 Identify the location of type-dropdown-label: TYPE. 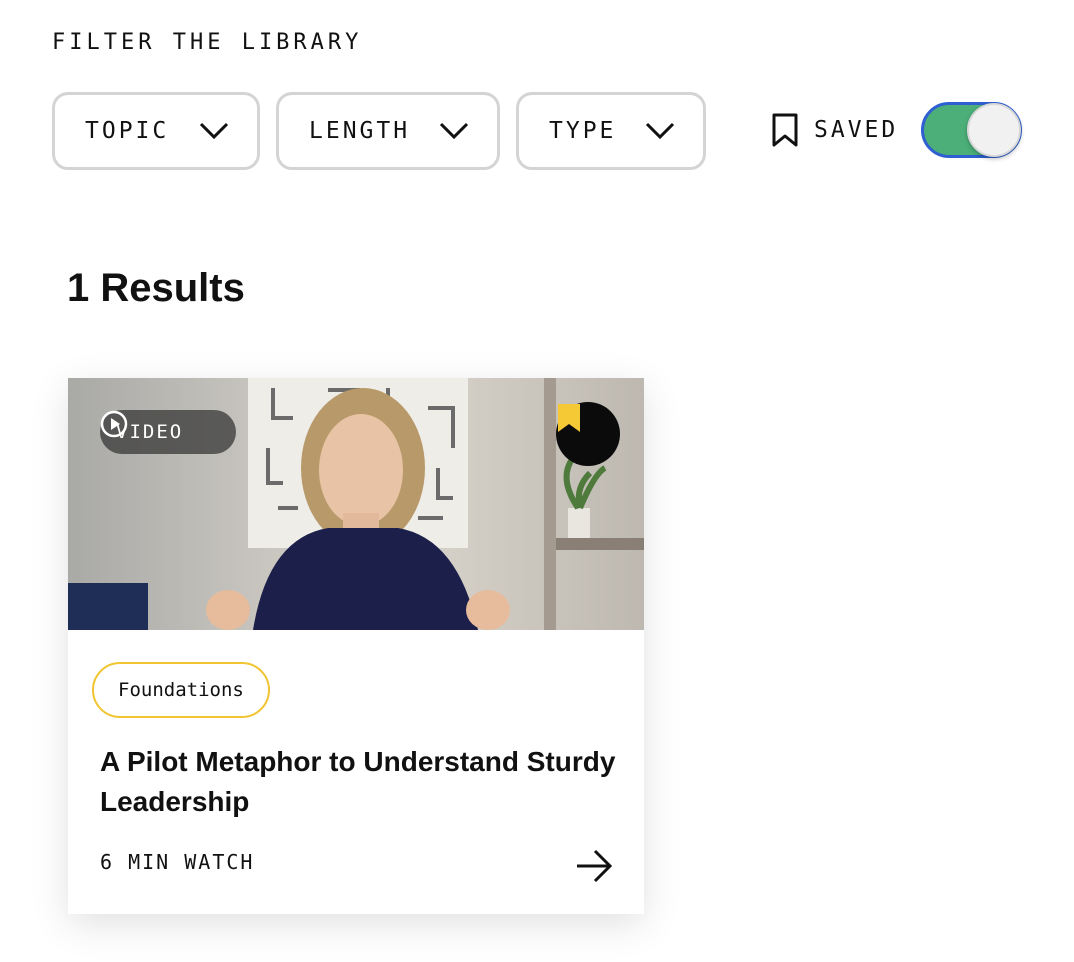
(583, 131).